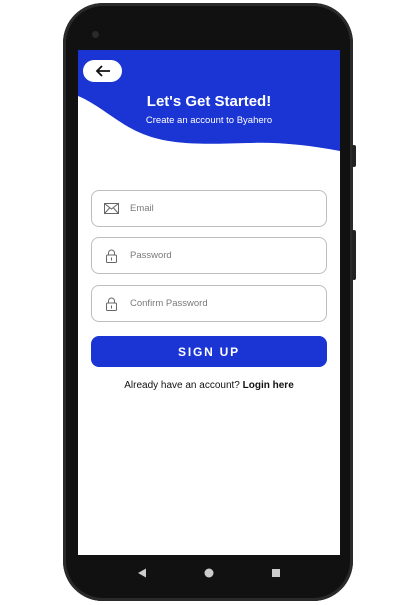 The width and height of the screenshot is (413, 605). What do you see at coordinates (95, 34) in the screenshot?
I see `front-camera` at bounding box center [95, 34].